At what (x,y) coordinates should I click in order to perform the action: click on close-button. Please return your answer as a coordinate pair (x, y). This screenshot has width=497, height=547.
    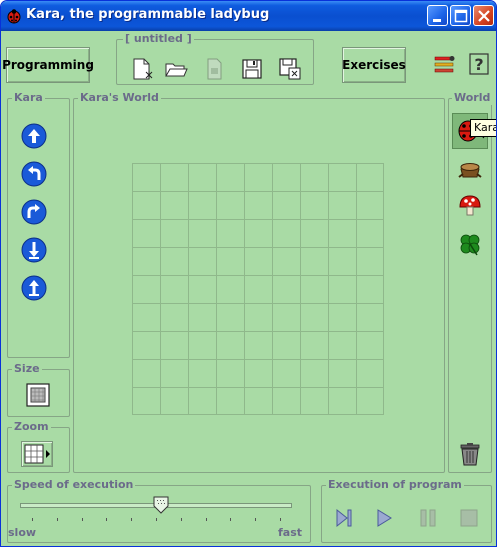
    Looking at the image, I should click on (483, 15).